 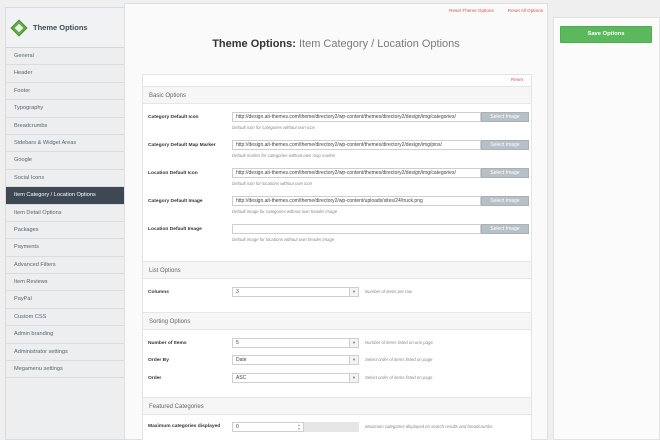 What do you see at coordinates (167, 343) in the screenshot?
I see `number-of-items-label: Number of Items` at bounding box center [167, 343].